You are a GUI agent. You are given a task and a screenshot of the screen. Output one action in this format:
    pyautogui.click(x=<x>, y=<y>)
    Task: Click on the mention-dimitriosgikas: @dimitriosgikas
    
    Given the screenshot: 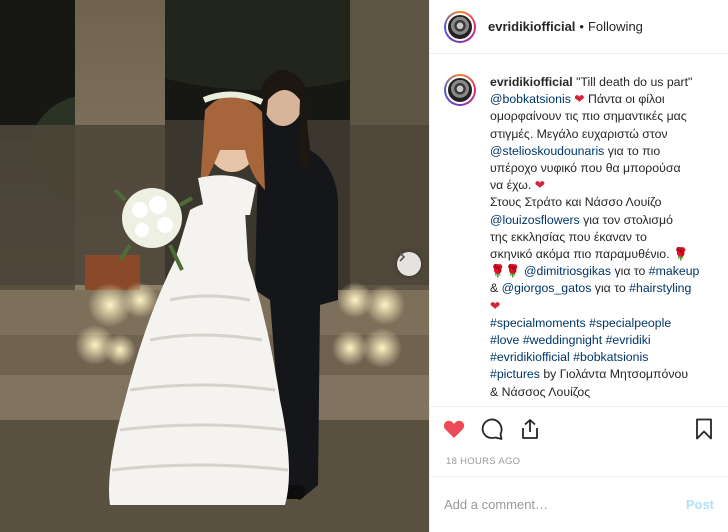 What is the action you would take?
    pyautogui.click(x=567, y=271)
    